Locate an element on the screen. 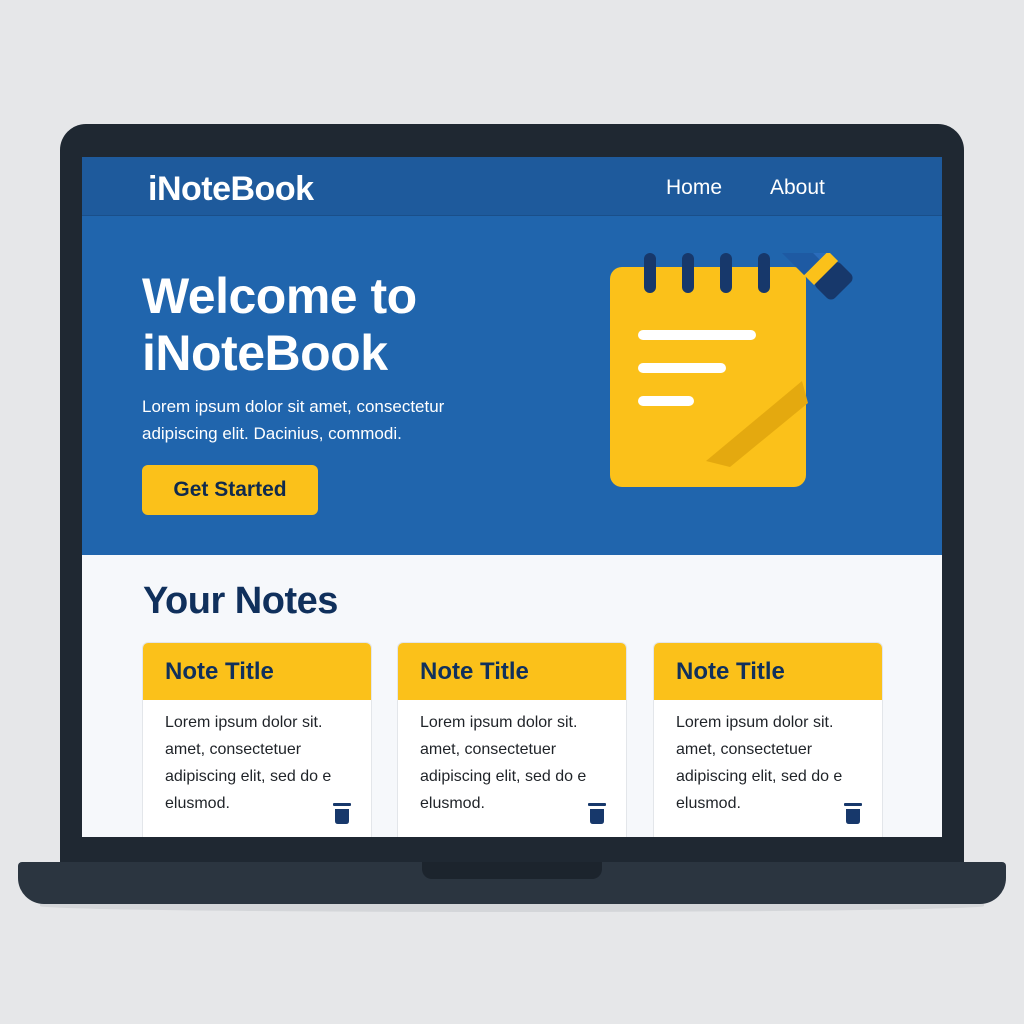  get-started-button: Get Started is located at coordinates (230, 490).